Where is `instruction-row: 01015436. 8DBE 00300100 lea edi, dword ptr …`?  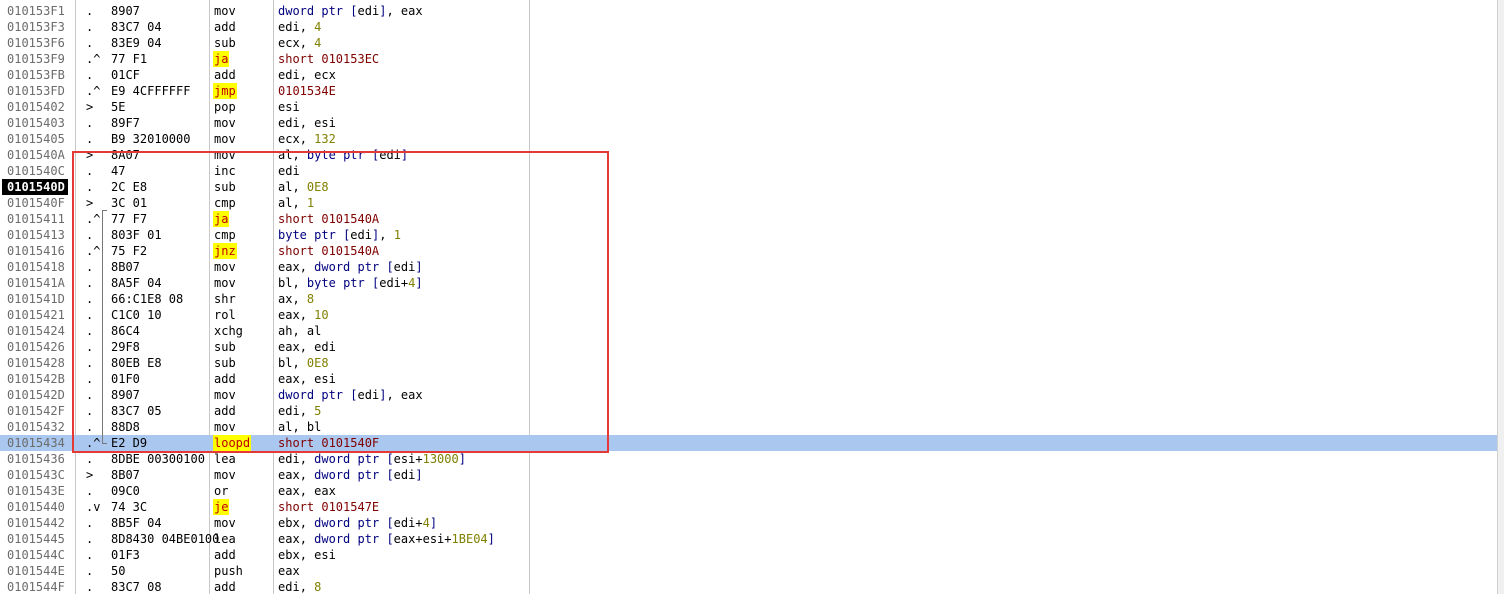 instruction-row: 01015436. 8DBE 00300100 lea edi, dword ptr … is located at coordinates (749, 459).